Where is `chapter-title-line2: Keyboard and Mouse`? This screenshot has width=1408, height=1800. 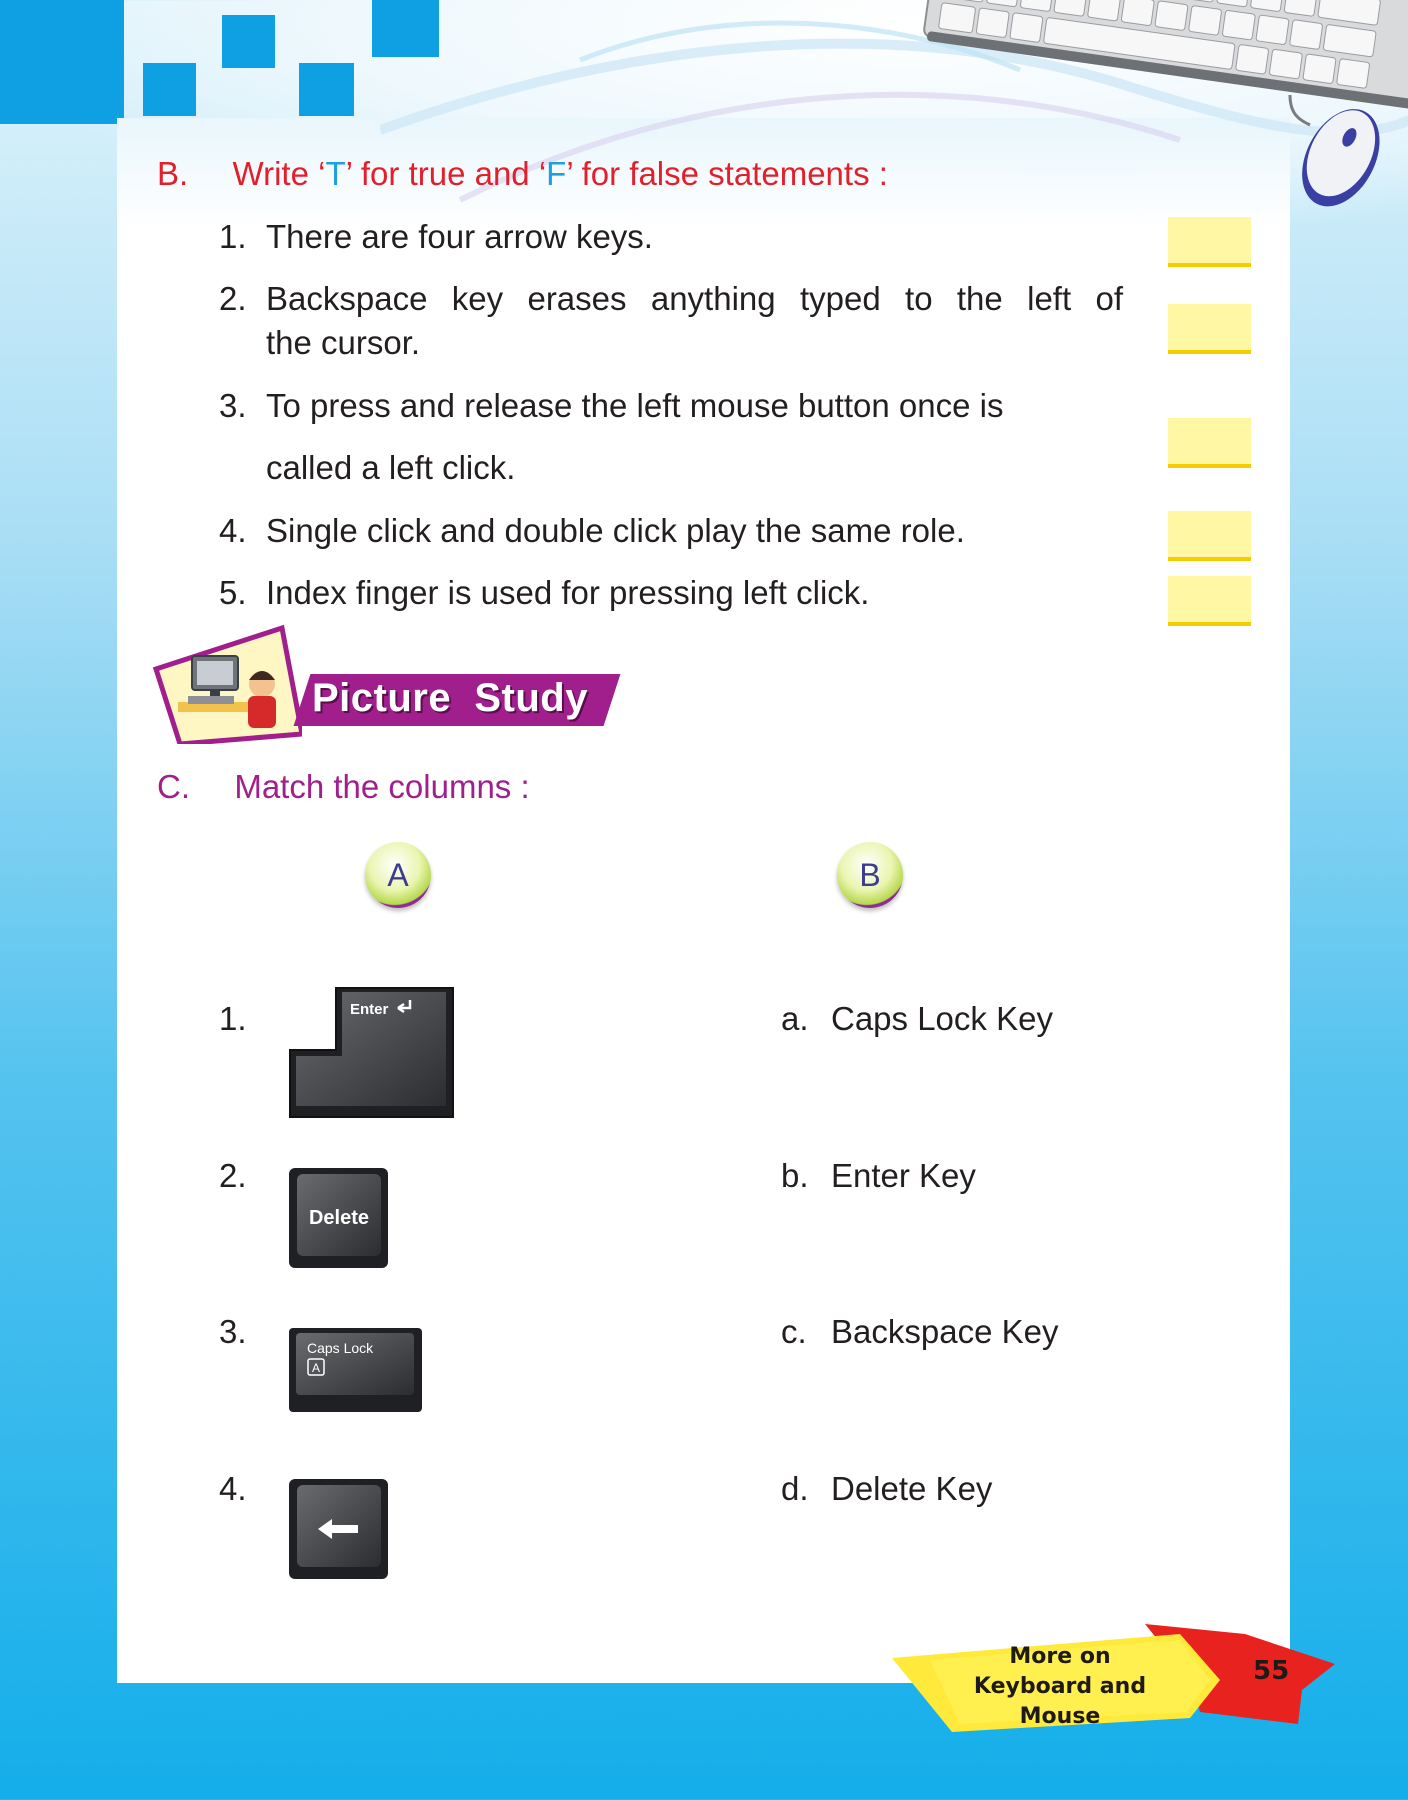 chapter-title-line2: Keyboard and Mouse is located at coordinates (1060, 1701).